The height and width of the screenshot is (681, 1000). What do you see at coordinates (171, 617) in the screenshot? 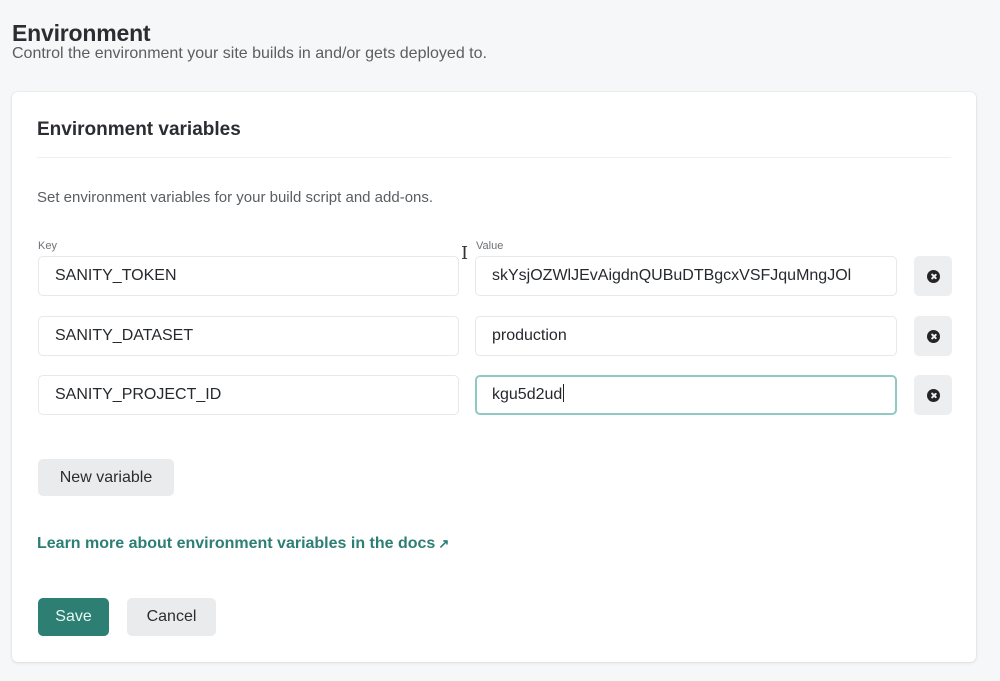
I see `cancel-button: Cancel` at bounding box center [171, 617].